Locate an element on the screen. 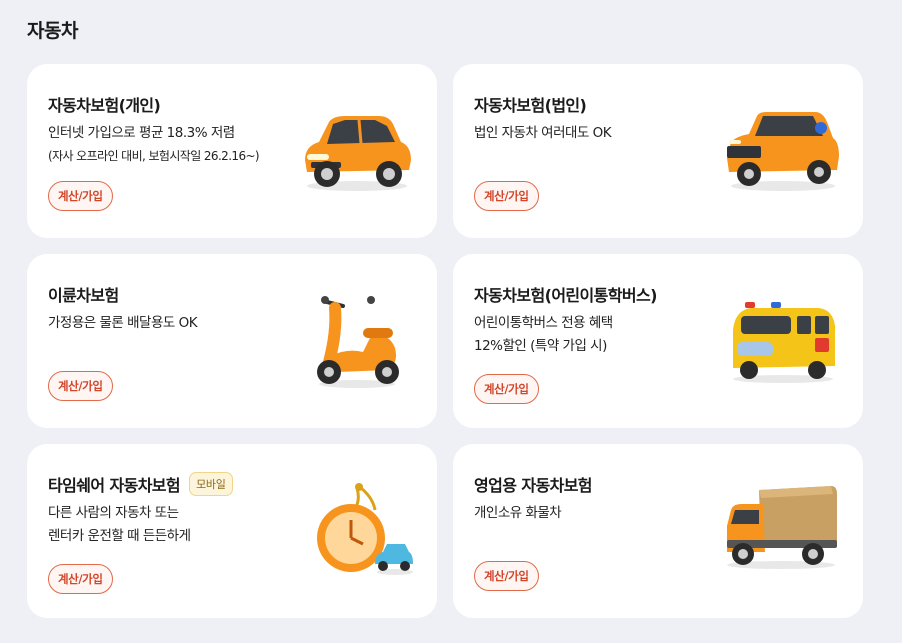 The width and height of the screenshot is (902, 643). description-line: 12%할인 (특약 가입 시) is located at coordinates (540, 346).